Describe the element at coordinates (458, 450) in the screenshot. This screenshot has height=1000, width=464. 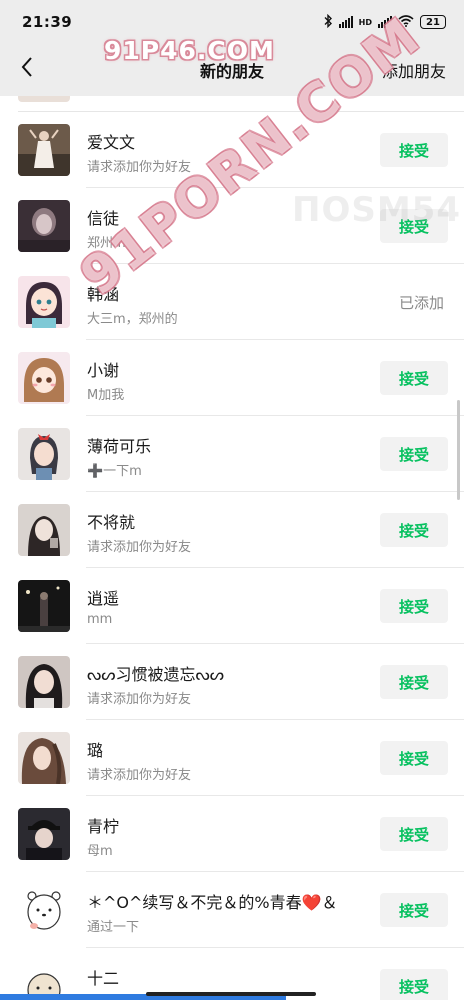
I see `scrollbar` at that location.